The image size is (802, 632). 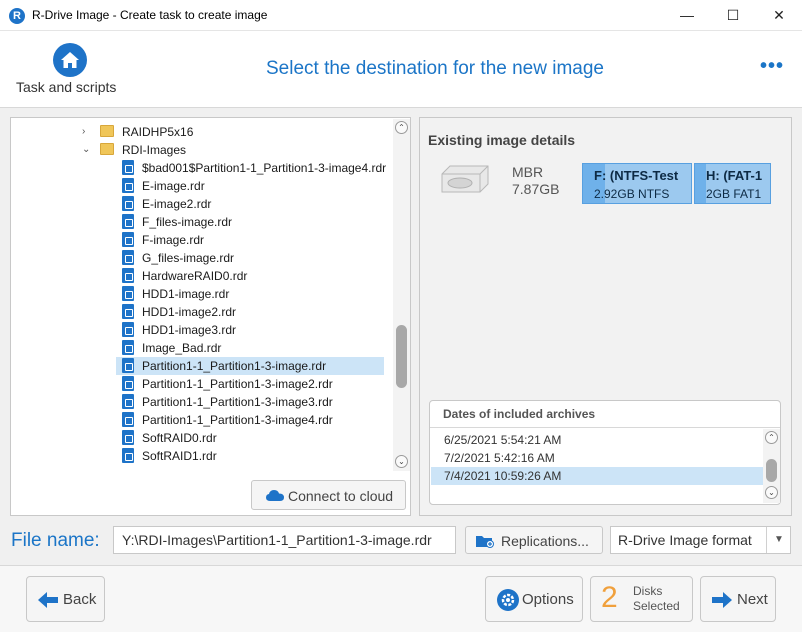 I want to click on disk-size: 7.87GB, so click(x=536, y=189).